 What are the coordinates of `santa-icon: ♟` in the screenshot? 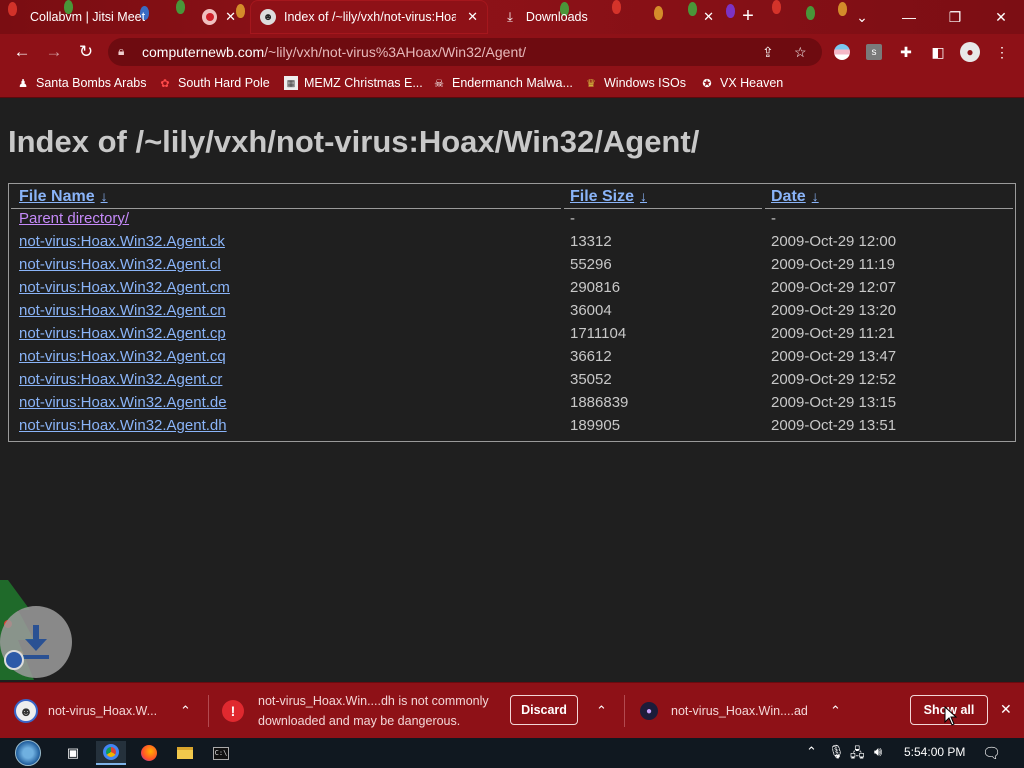 It's located at (23, 83).